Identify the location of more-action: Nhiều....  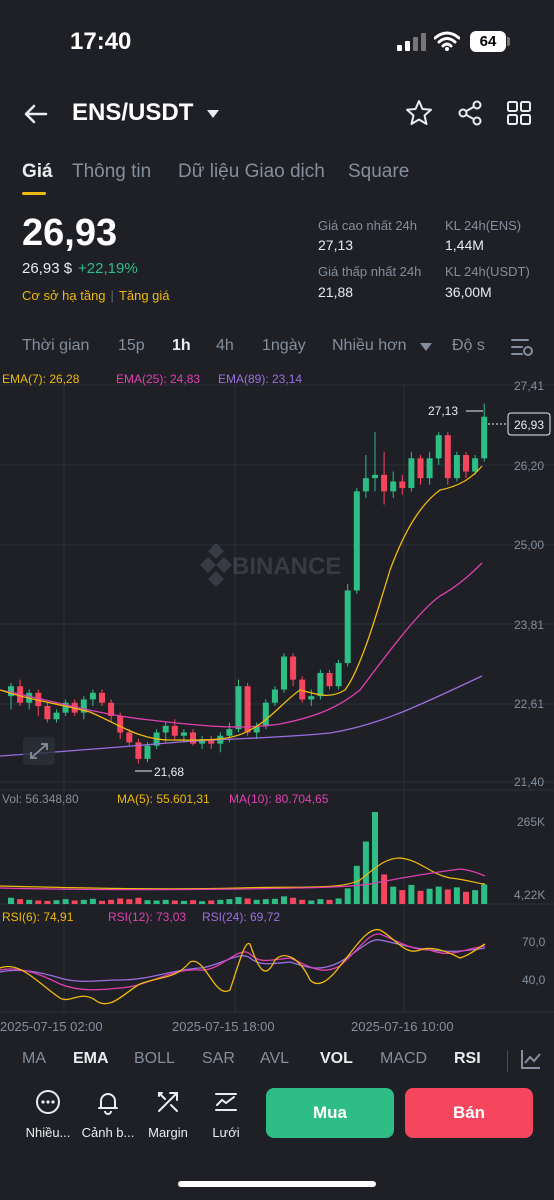
(48, 1114).